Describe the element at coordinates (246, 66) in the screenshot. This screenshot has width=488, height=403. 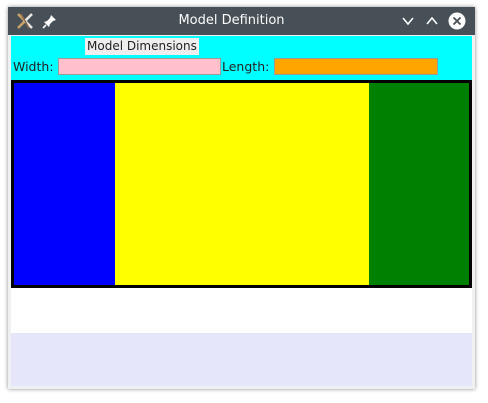
I see `length-label: Length:` at that location.